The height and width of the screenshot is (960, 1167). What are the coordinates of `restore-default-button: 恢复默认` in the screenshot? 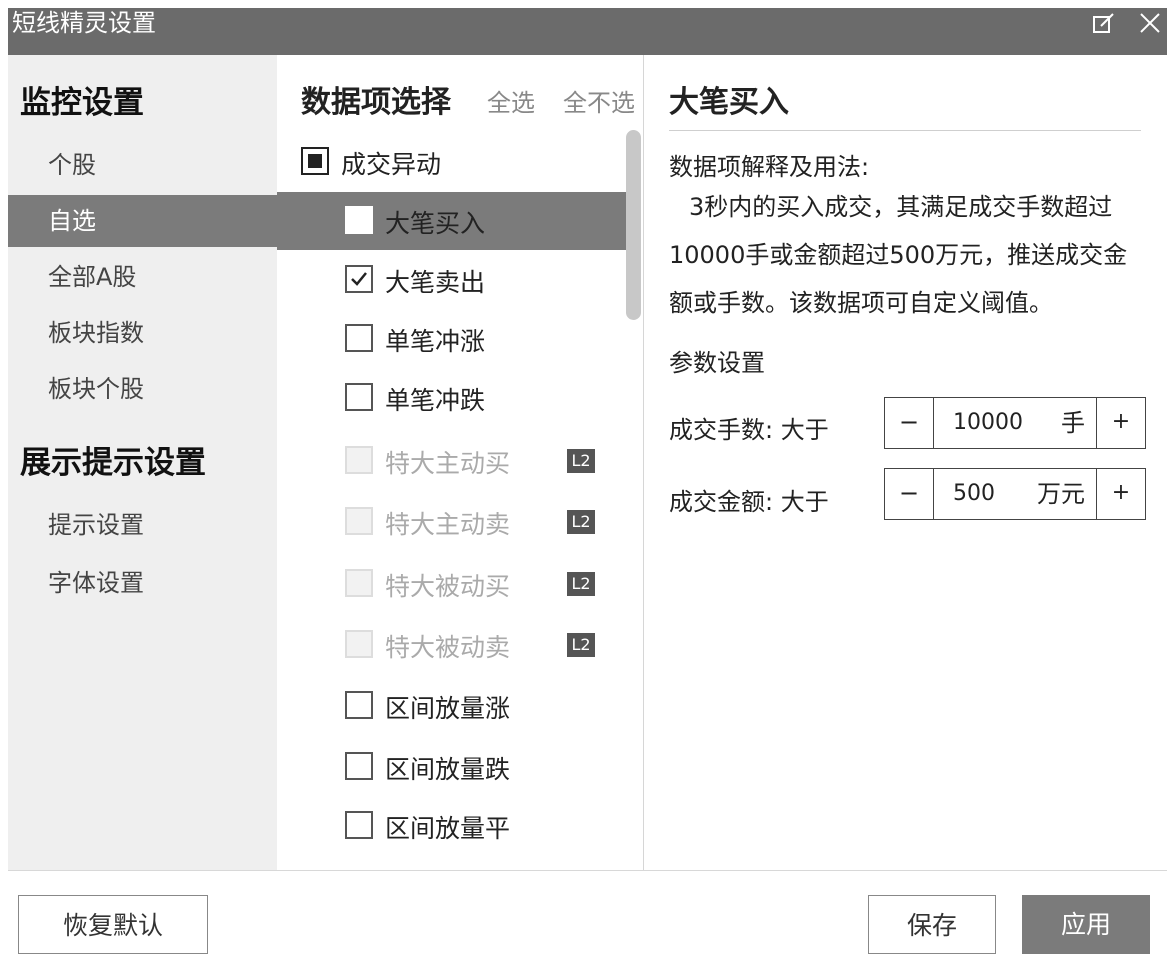 It's located at (113, 924).